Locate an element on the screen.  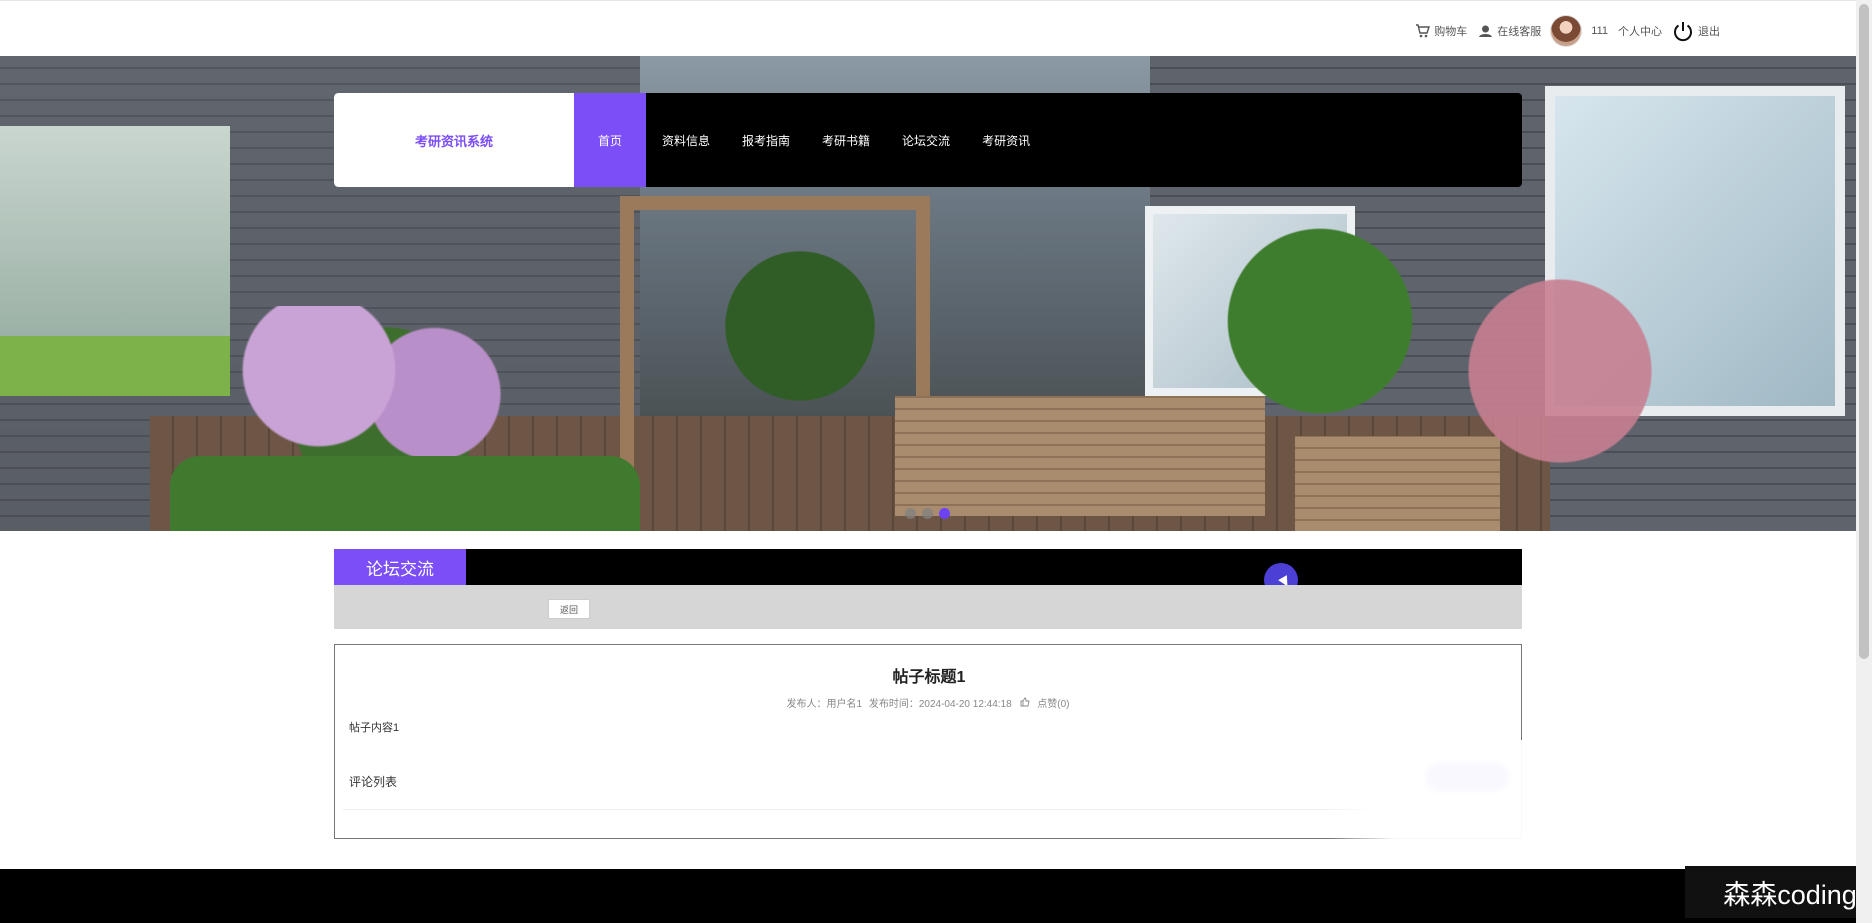
post-meta: 发布人：用户名1 发布时间：2024-04-20 12:44:18 点赞(0) is located at coordinates (929, 702).